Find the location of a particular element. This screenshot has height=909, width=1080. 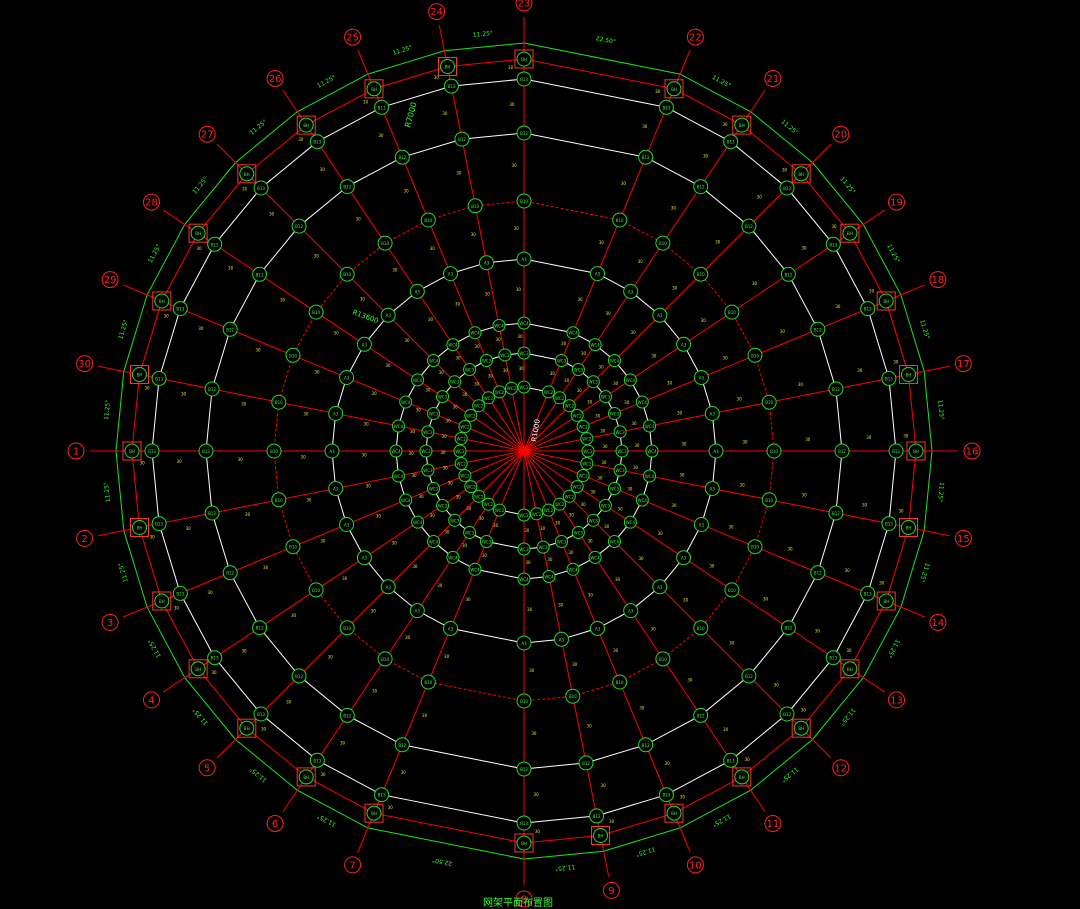

node-27-6: WC4 is located at coordinates (433, 360).